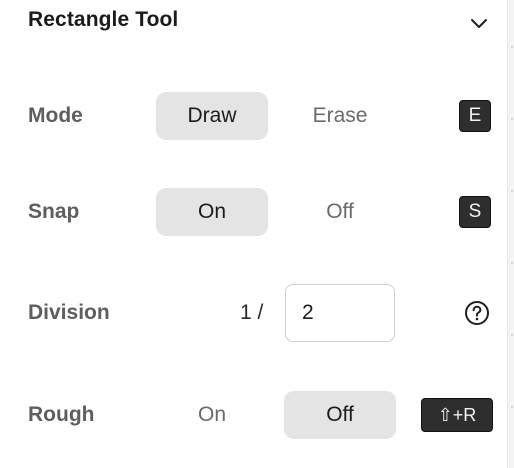 Image resolution: width=514 pixels, height=468 pixels. I want to click on snap-off-button: Off, so click(340, 212).